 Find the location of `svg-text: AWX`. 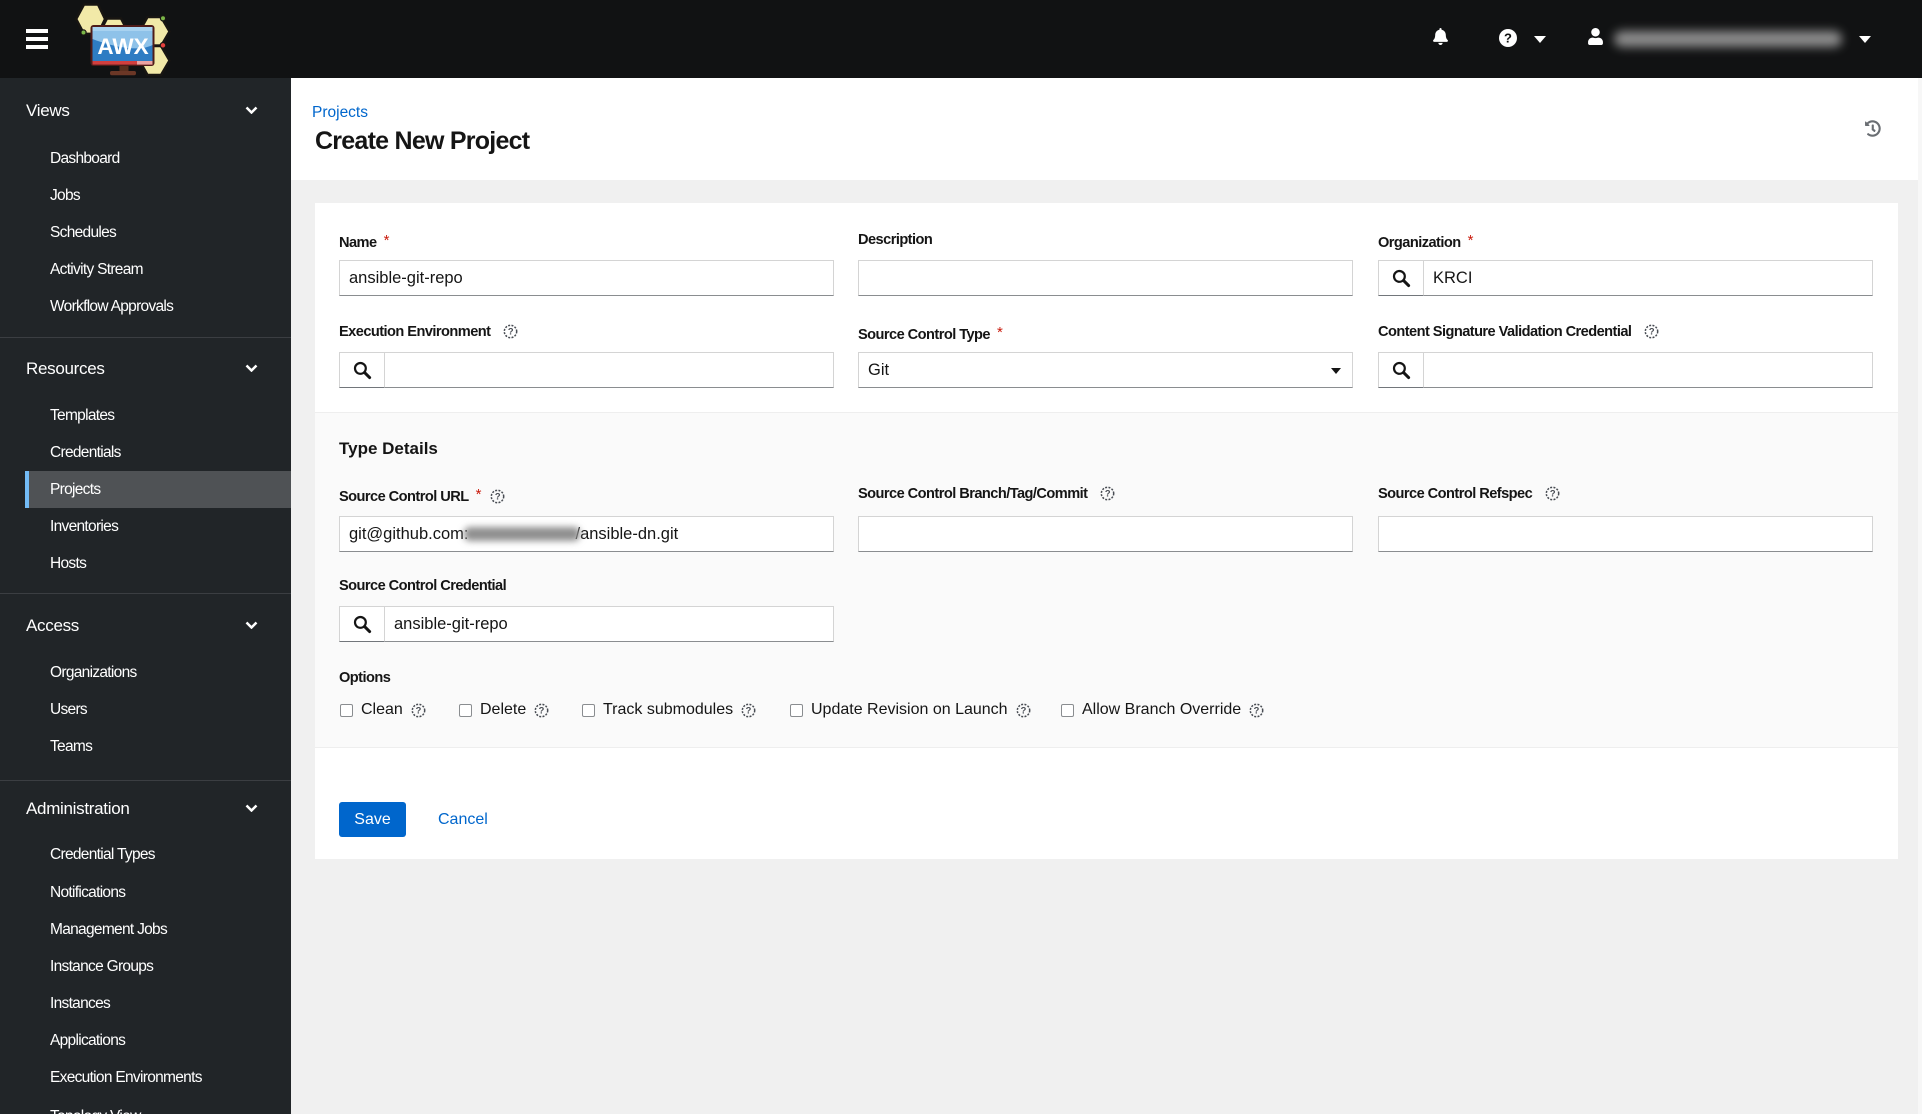

svg-text: AWX is located at coordinates (122, 46).